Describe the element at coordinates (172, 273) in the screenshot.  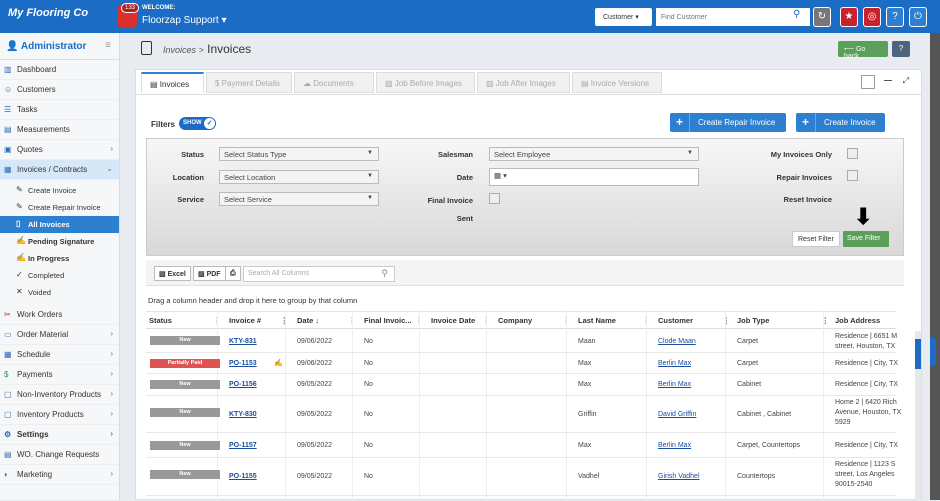
I see `export-excel-button: ▧ Excel` at that location.